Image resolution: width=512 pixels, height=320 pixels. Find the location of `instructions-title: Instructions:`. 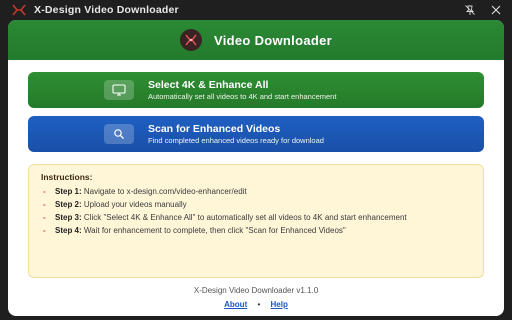

instructions-title: Instructions: is located at coordinates (67, 177).